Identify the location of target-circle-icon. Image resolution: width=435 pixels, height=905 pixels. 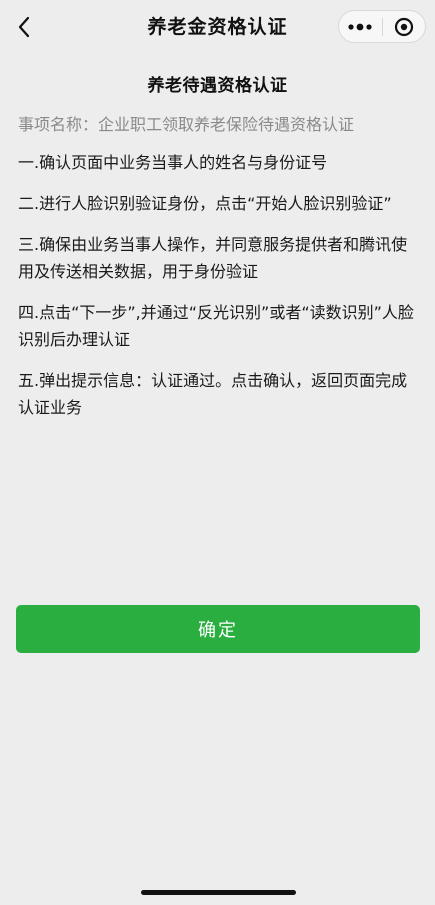
(403, 26).